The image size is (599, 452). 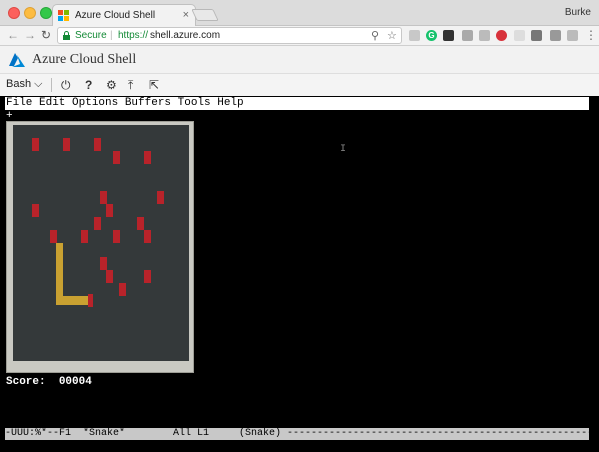 I want to click on portal-title: Azure Cloud Shell, so click(x=84, y=59).